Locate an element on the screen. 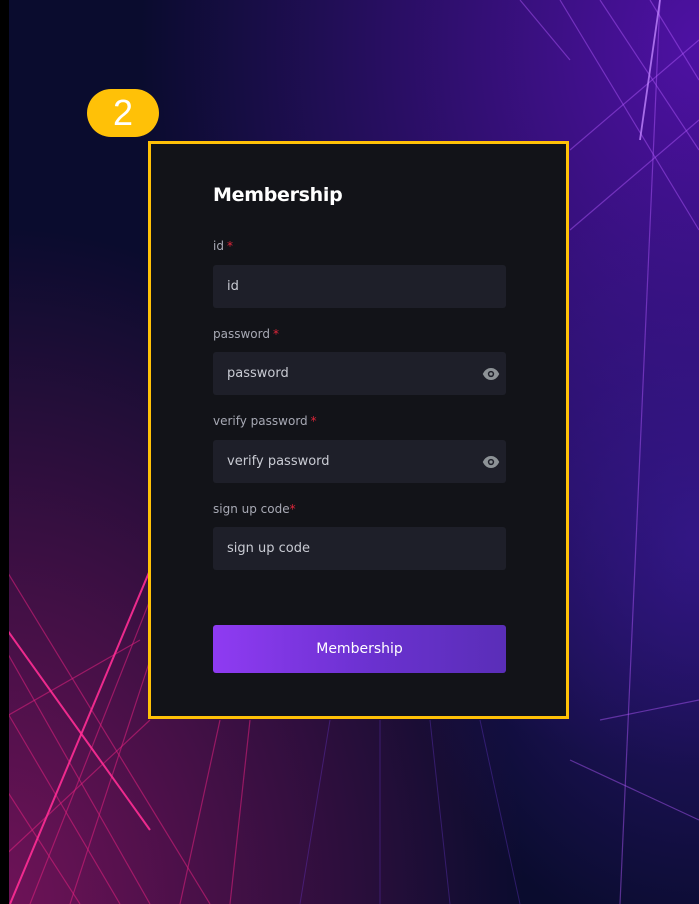  step-number-badge: 2 is located at coordinates (123, 113).